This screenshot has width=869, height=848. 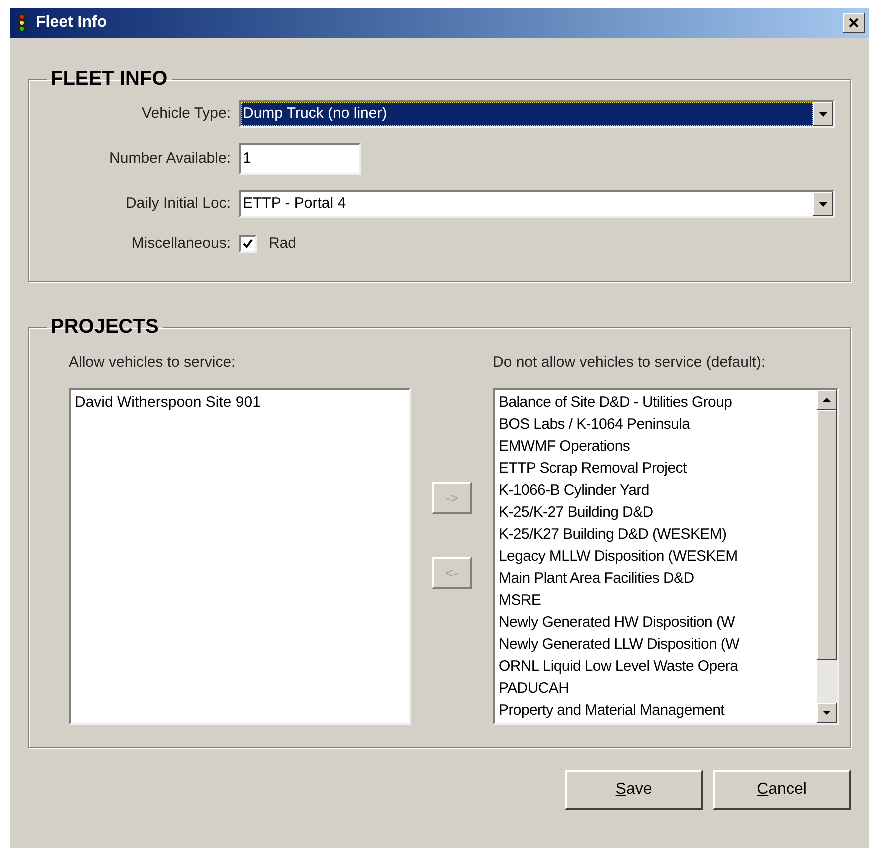 What do you see at coordinates (520, 601) in the screenshot?
I see `list-item: MSRE` at bounding box center [520, 601].